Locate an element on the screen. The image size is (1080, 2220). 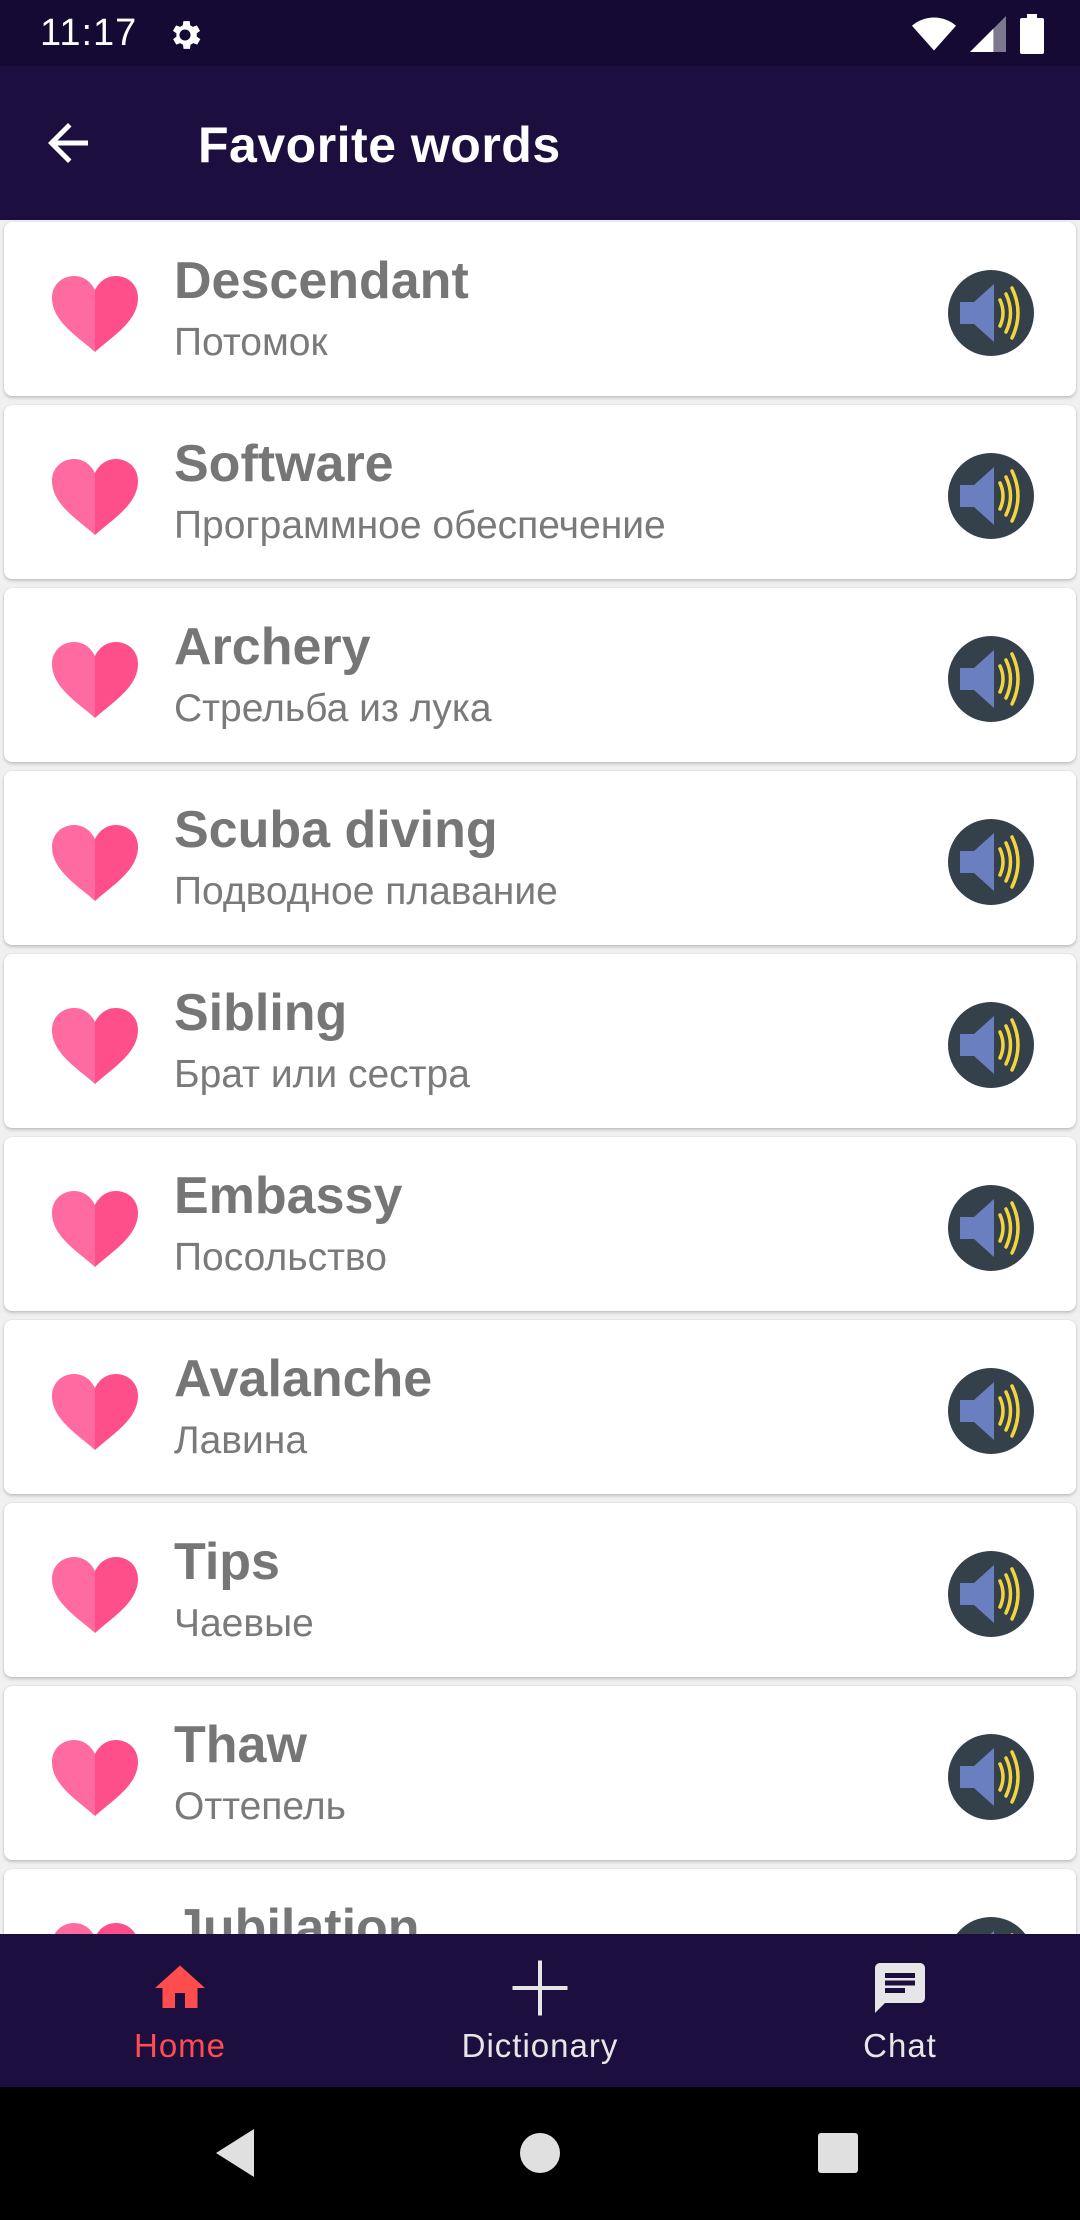
word-text: Scuba diving is located at coordinates (336, 830).